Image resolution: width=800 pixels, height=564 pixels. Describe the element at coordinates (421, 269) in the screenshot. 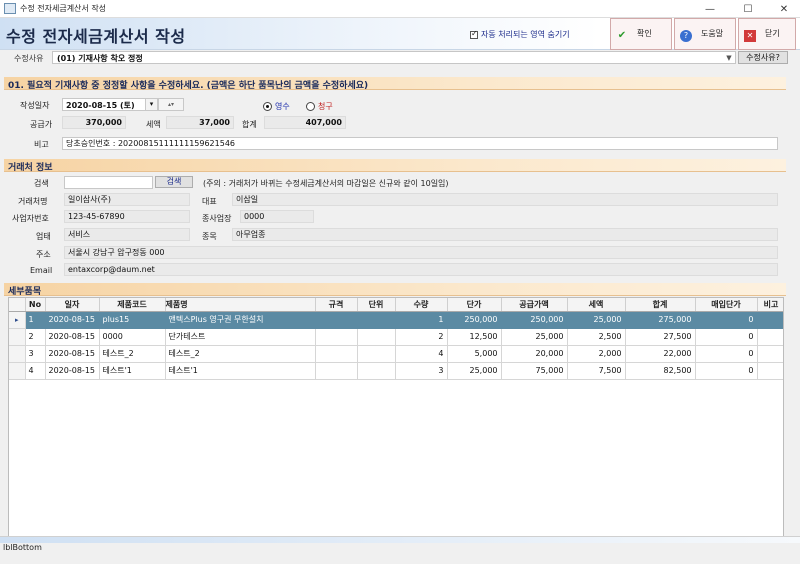

I see `email-field: entaxcorp@daum.net` at that location.